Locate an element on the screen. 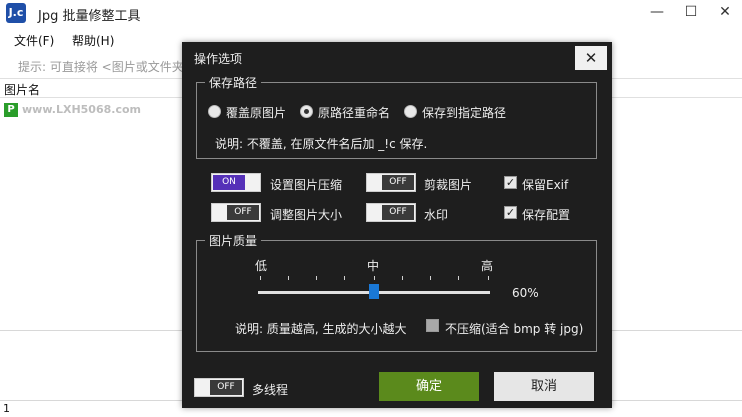 The width and height of the screenshot is (742, 417). toggle-compress: ON is located at coordinates (236, 182).